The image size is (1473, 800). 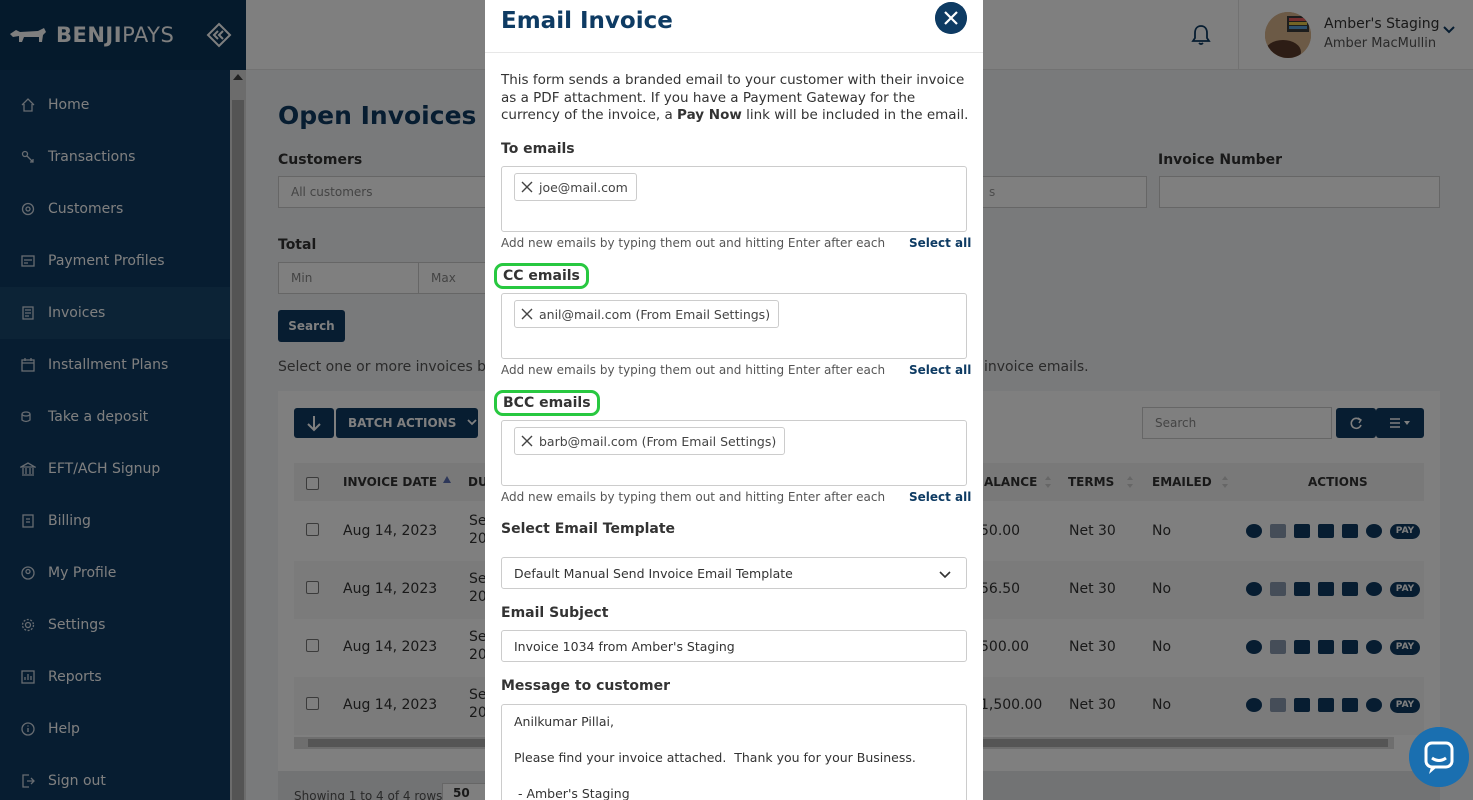 What do you see at coordinates (1439, 757) in the screenshot?
I see `help-chat-icon` at bounding box center [1439, 757].